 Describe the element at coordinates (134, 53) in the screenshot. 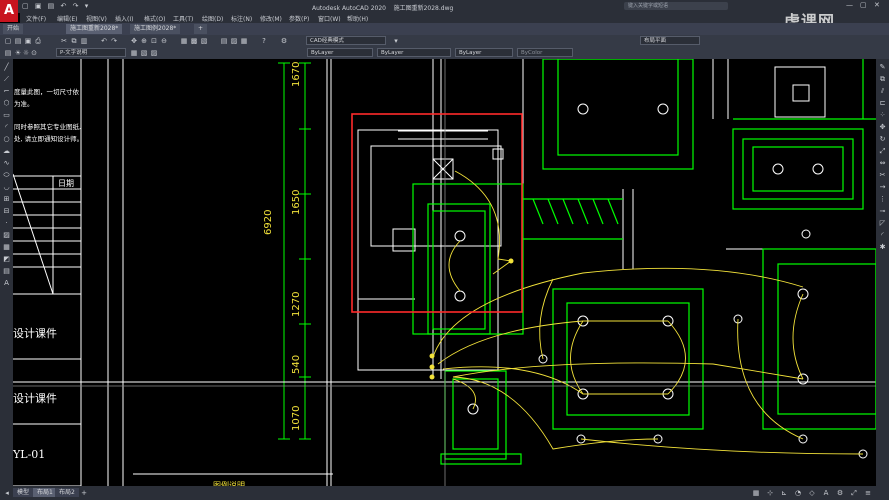

I see `layer-previous-icon: ▦` at that location.